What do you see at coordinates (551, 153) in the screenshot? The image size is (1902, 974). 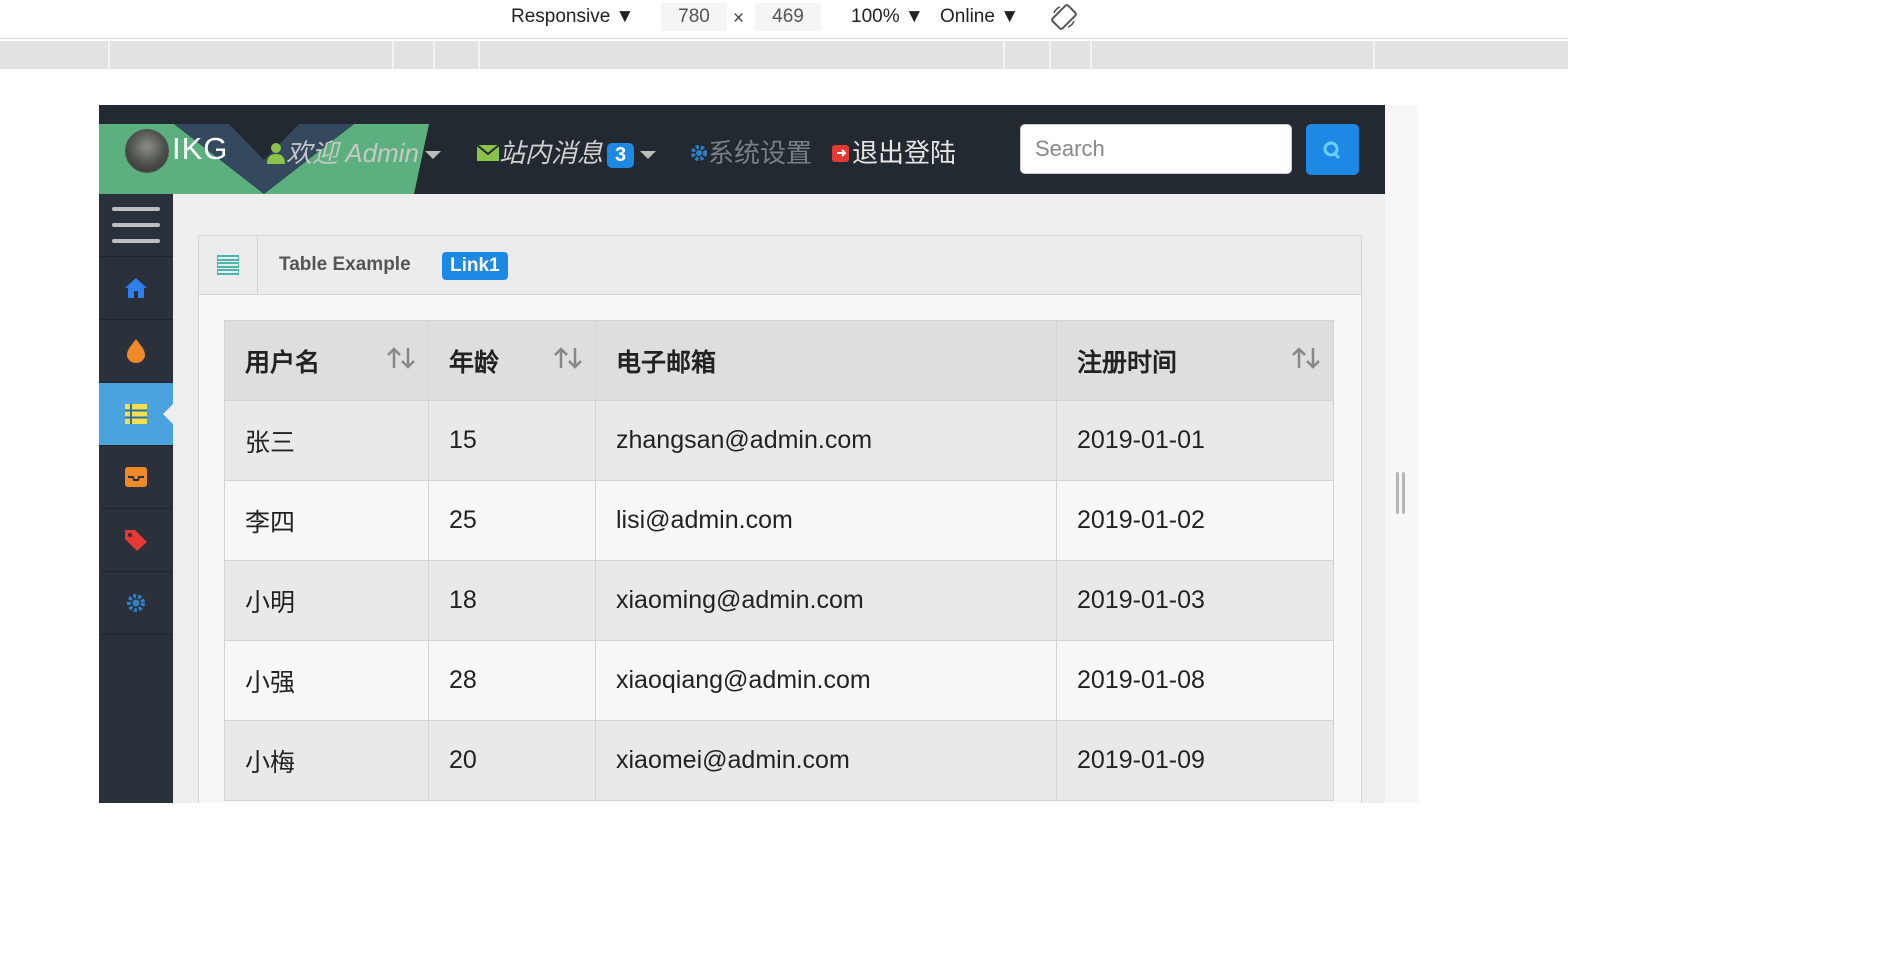 I see `messages-label: 站内消息` at bounding box center [551, 153].